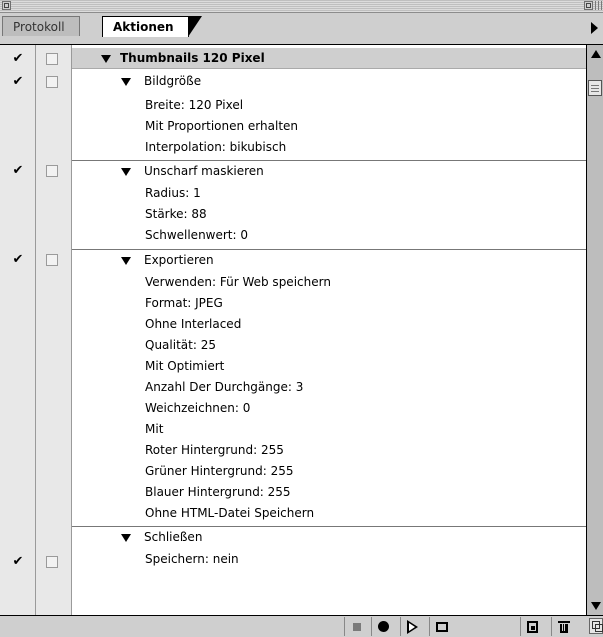  Describe the element at coordinates (219, 470) in the screenshot. I see `action-parameter-text: Grüner Hintergrund: 255` at that location.